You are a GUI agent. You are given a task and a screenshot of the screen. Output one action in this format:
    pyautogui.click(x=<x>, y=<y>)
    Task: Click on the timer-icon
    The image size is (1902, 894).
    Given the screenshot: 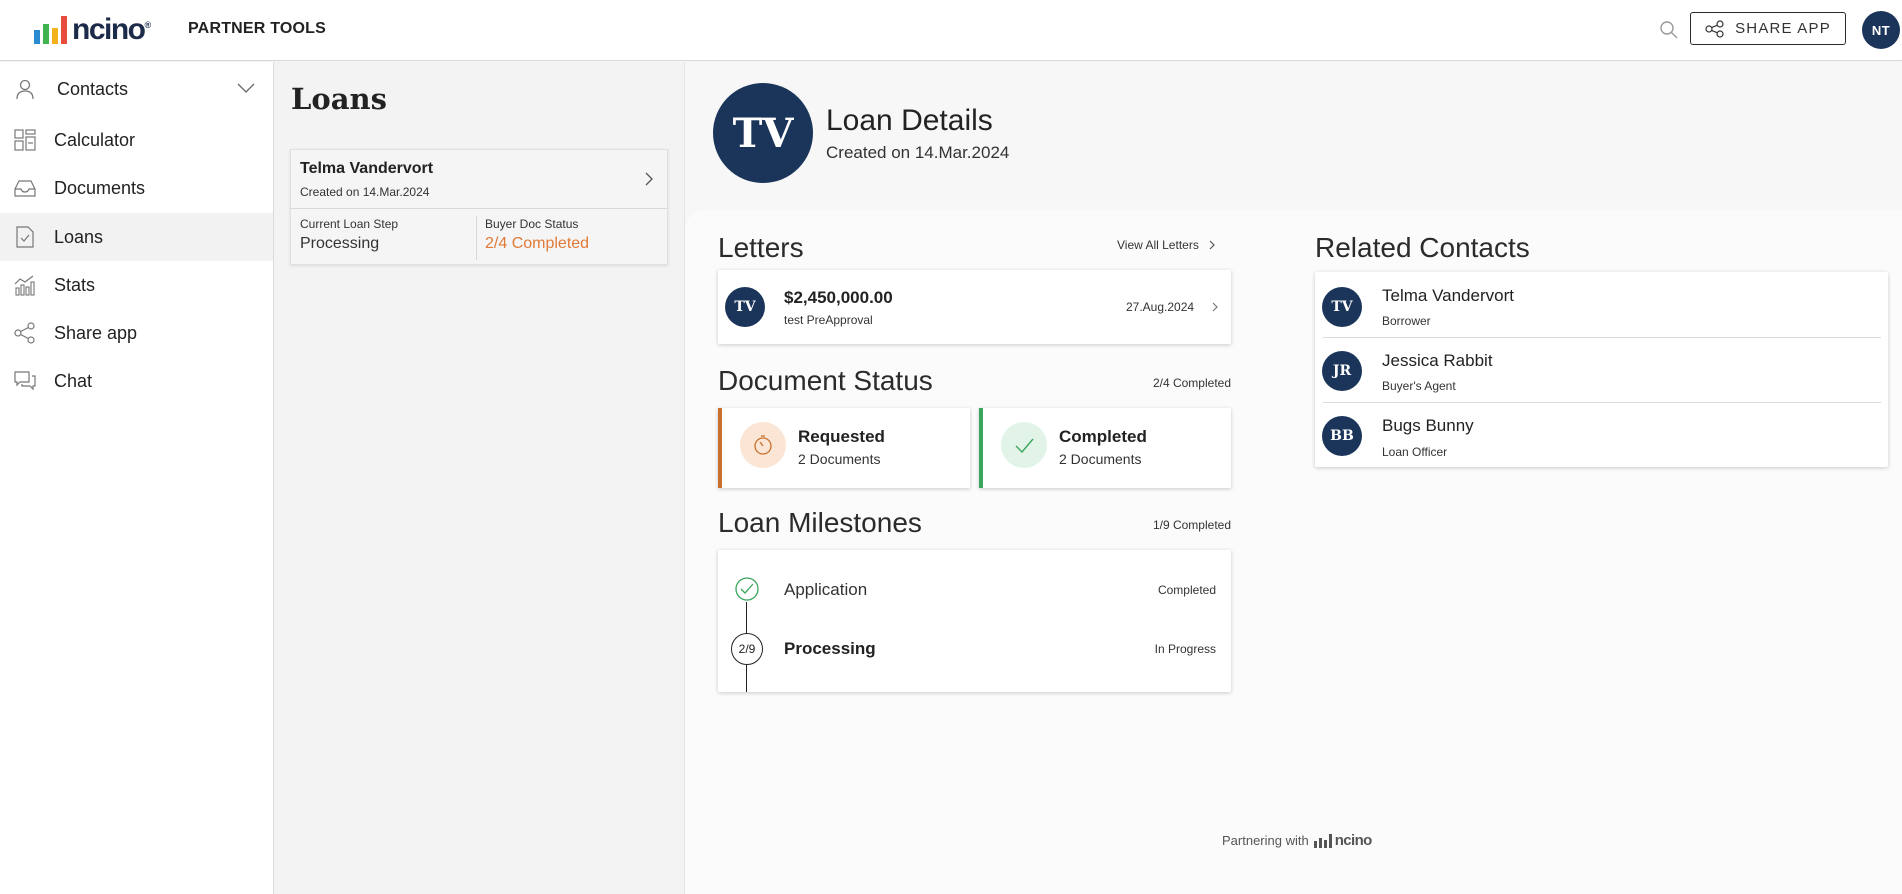 What is the action you would take?
    pyautogui.click(x=763, y=445)
    